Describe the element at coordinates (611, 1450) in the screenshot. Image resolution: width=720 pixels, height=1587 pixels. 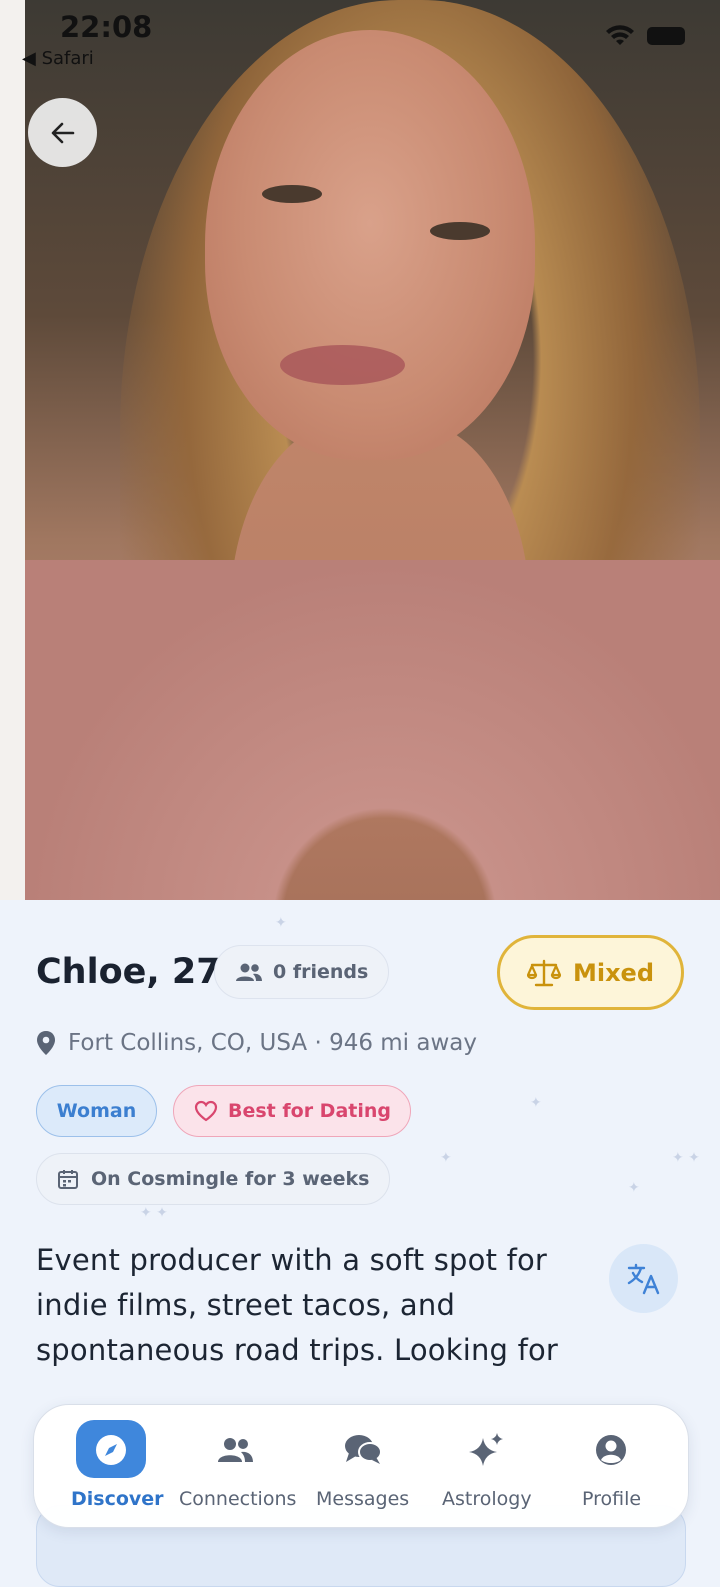
I see `user-circle-icon` at that location.